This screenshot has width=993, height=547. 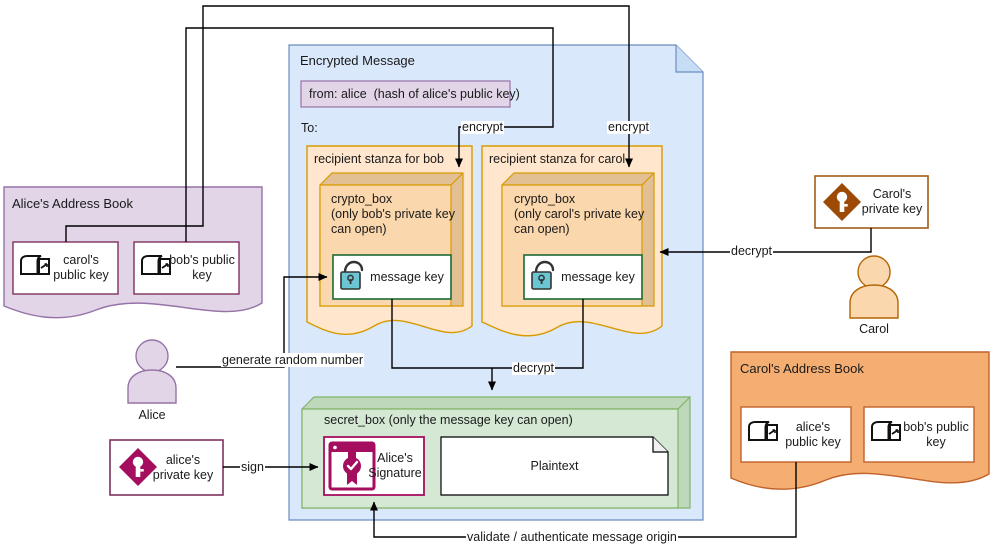 What do you see at coordinates (886, 431) in the screenshot?
I see `mailbox-icon-carolbook-bob` at bounding box center [886, 431].